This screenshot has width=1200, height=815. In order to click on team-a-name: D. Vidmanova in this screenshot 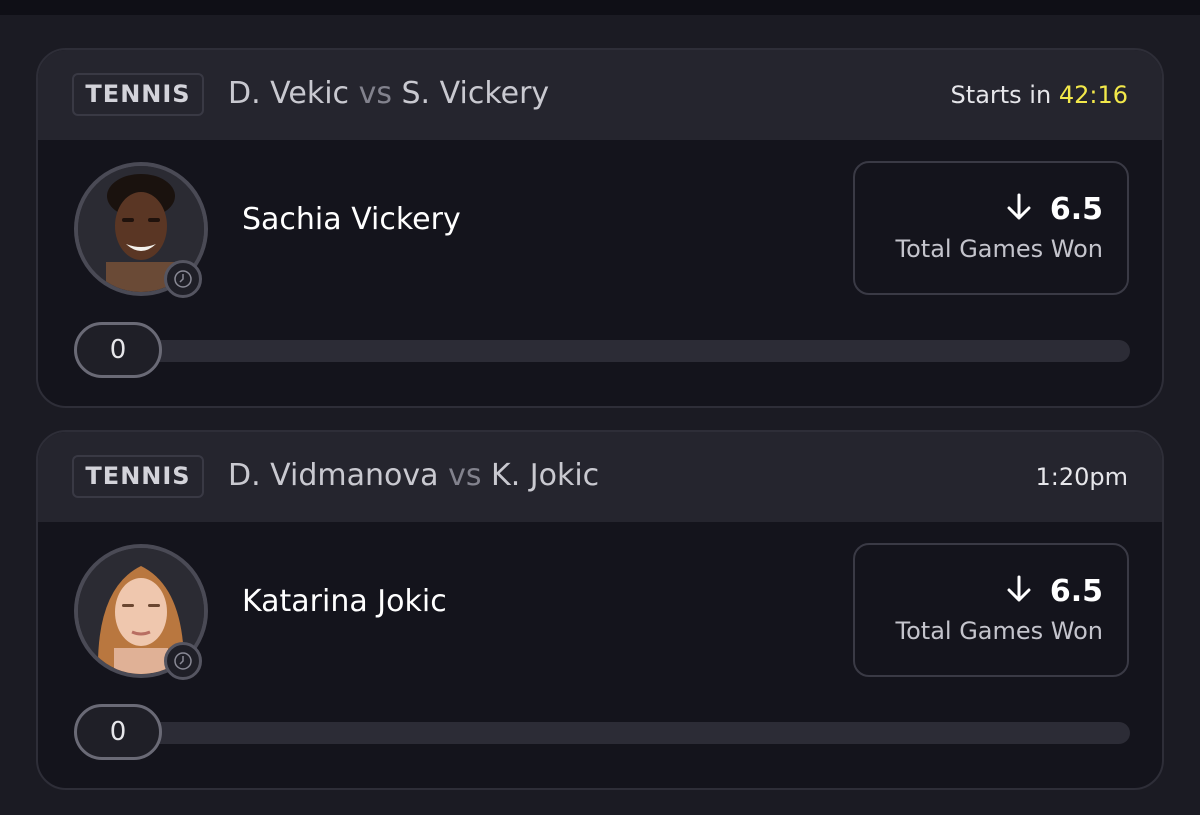, I will do `click(333, 475)`.